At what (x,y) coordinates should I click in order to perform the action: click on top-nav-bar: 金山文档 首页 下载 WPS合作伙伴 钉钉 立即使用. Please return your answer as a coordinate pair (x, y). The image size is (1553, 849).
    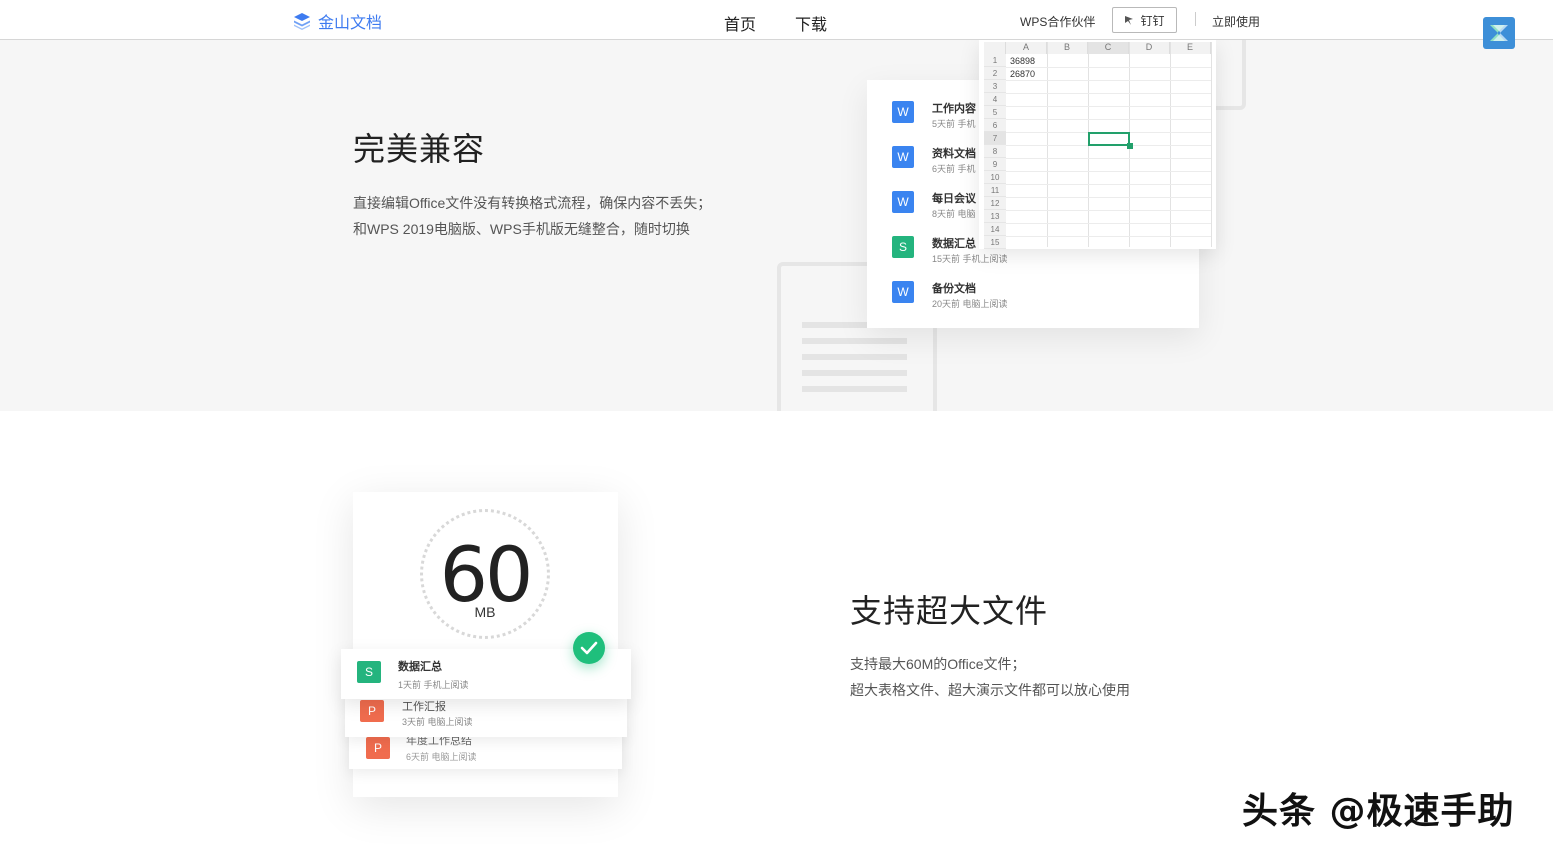
    Looking at the image, I should click on (776, 20).